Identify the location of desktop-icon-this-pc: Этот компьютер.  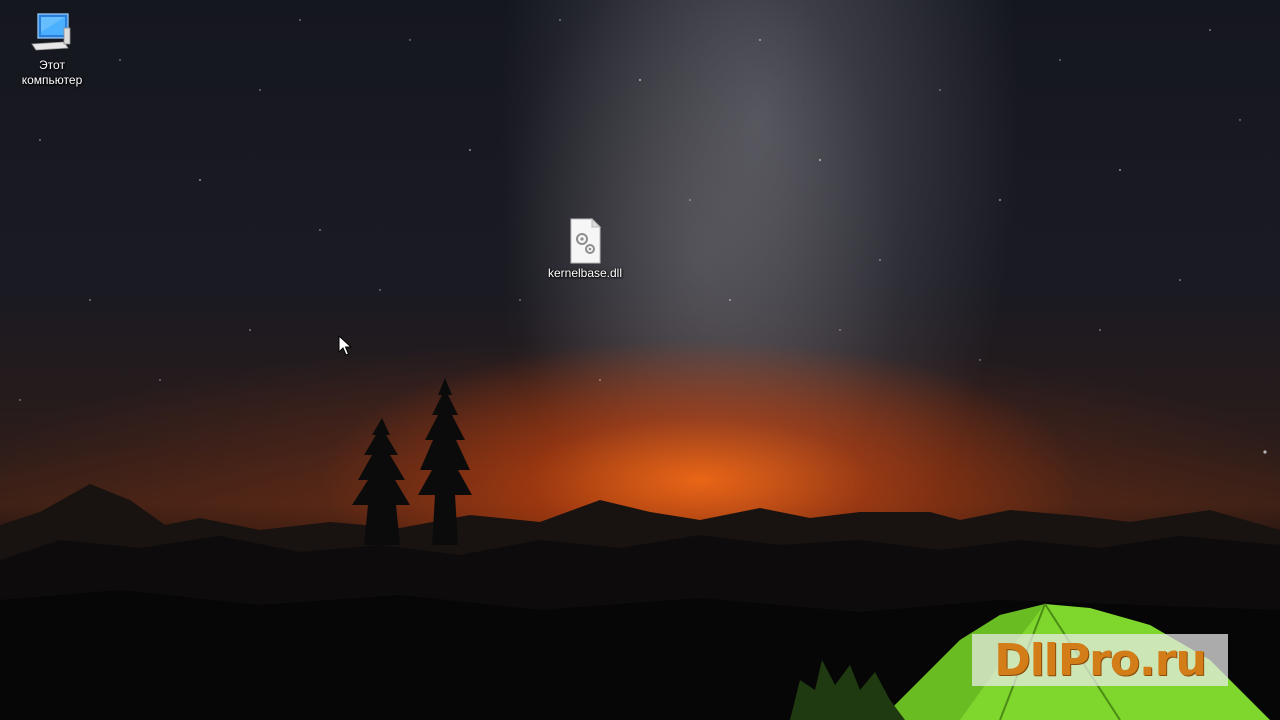
(52, 49).